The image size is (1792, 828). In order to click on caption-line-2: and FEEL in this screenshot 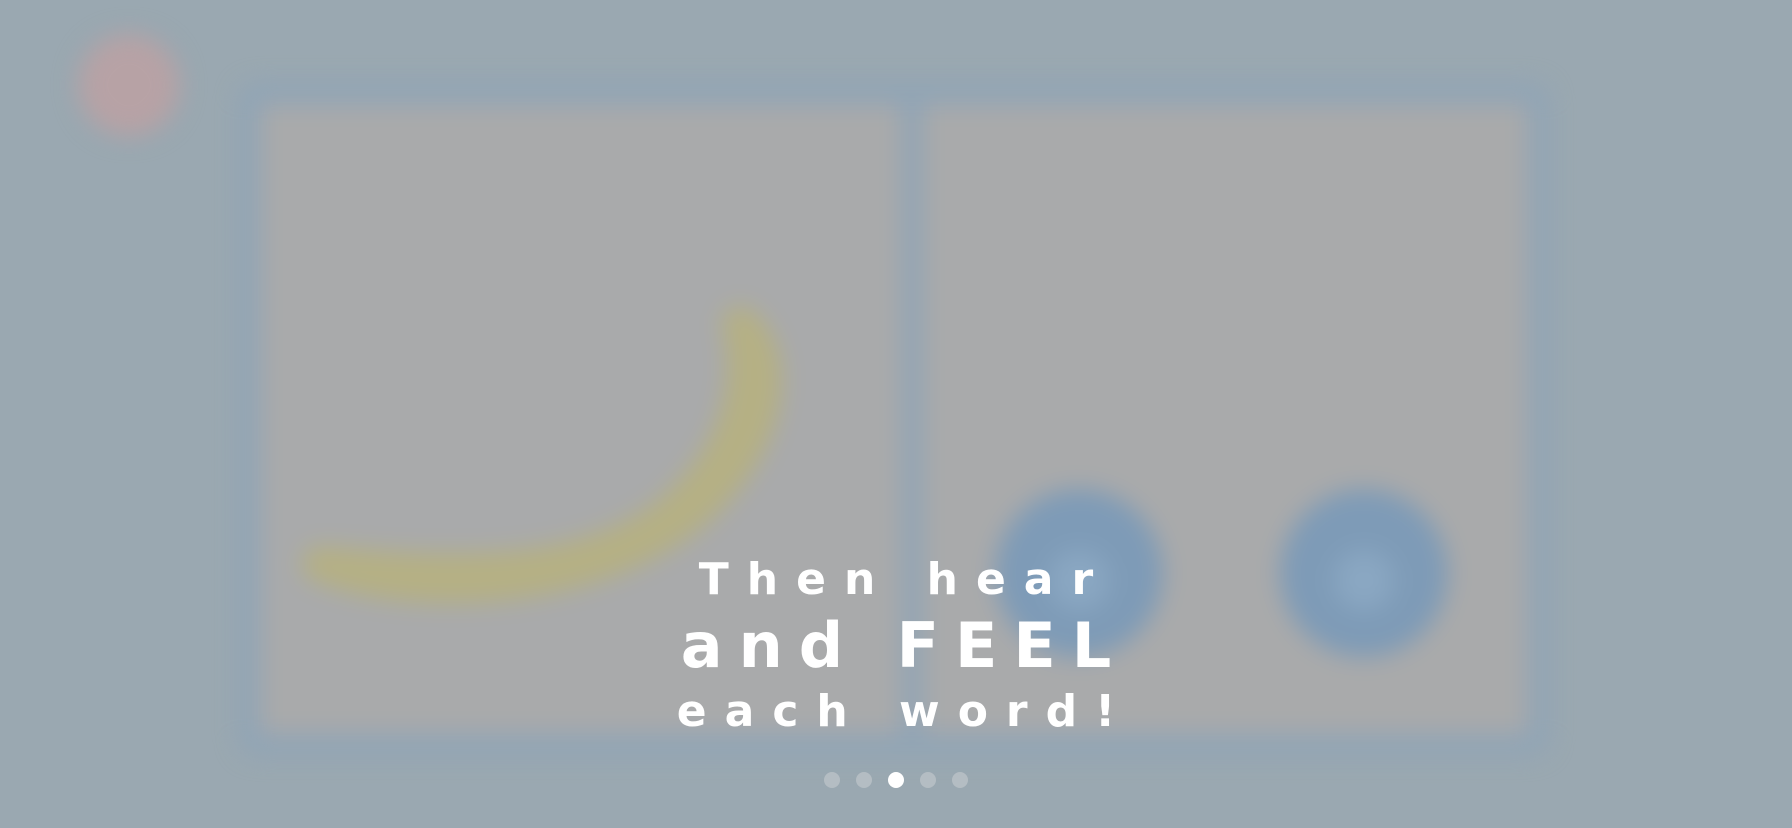, I will do `click(904, 645)`.